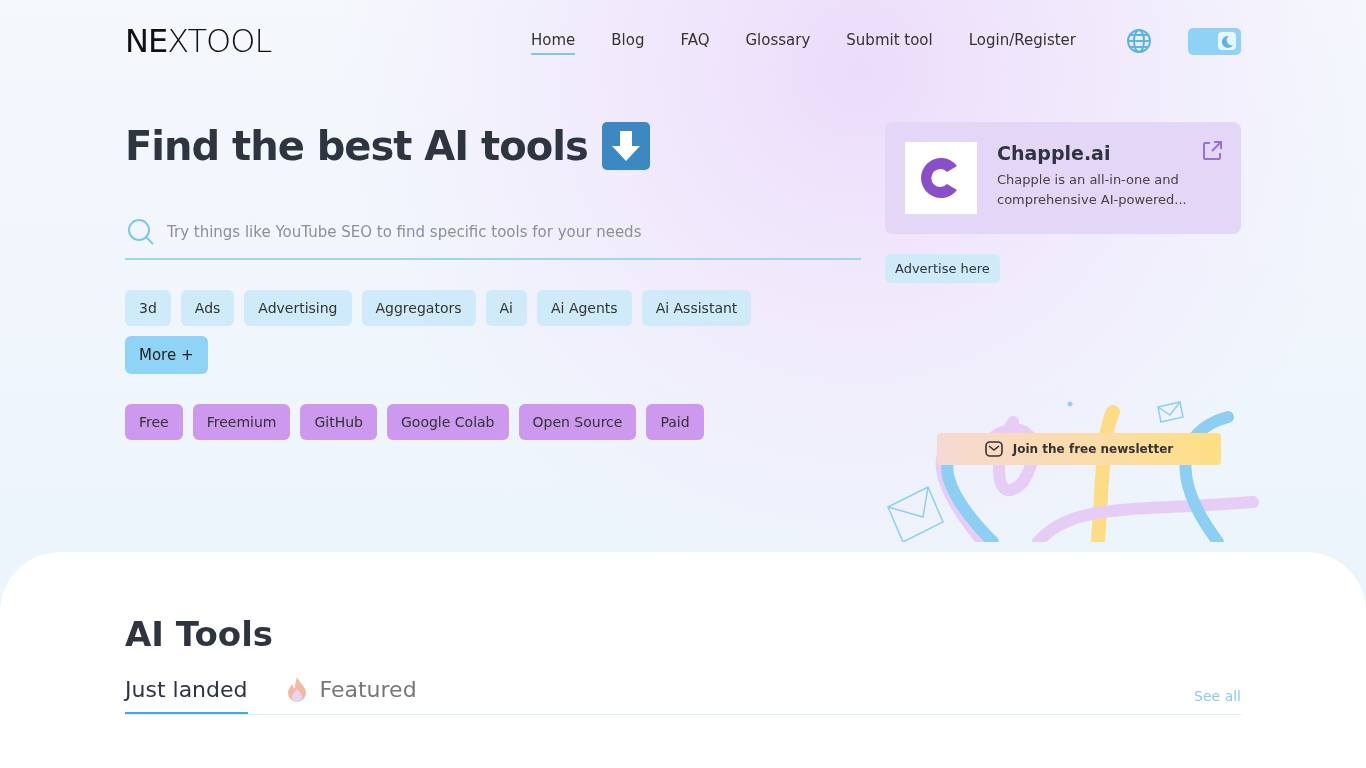 Image resolution: width=1366 pixels, height=768 pixels. Describe the element at coordinates (1054, 153) in the screenshot. I see `sponsor-name: Chapple.ai` at that location.